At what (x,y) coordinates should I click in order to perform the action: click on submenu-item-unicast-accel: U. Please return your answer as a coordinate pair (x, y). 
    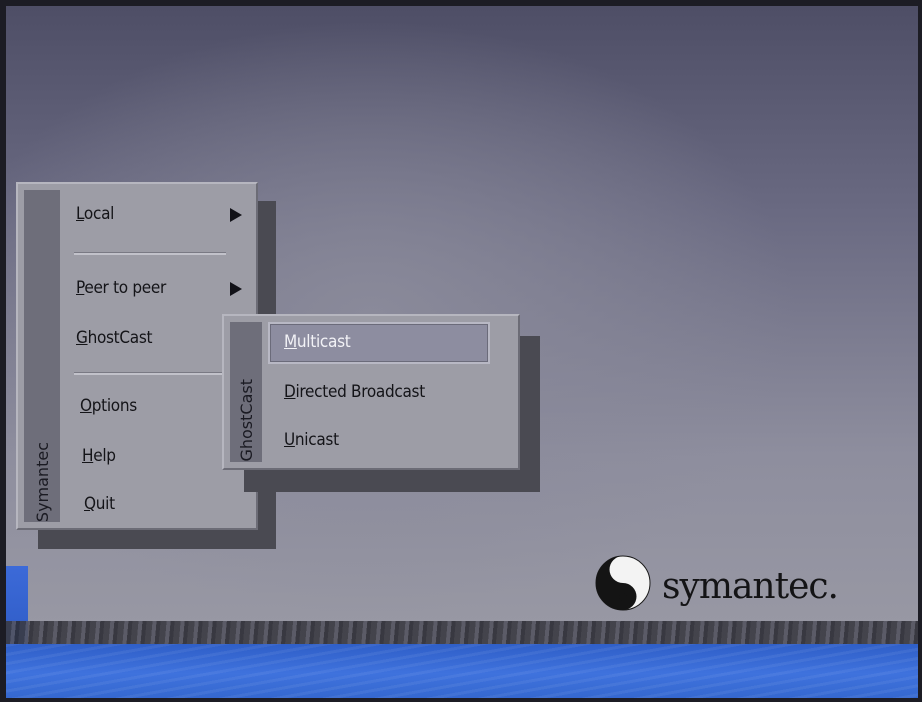
    Looking at the image, I should click on (289, 440).